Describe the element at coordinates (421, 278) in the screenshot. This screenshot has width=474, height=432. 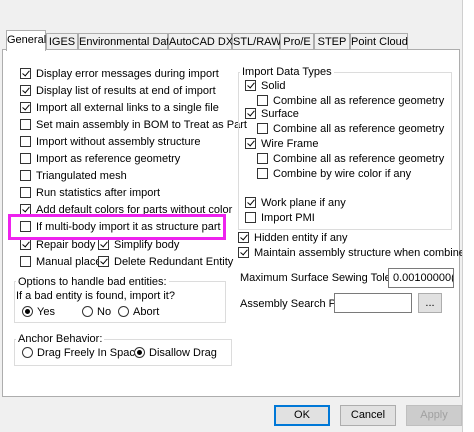
I see `sewing-tolerance-input: 0.00100000(` at that location.